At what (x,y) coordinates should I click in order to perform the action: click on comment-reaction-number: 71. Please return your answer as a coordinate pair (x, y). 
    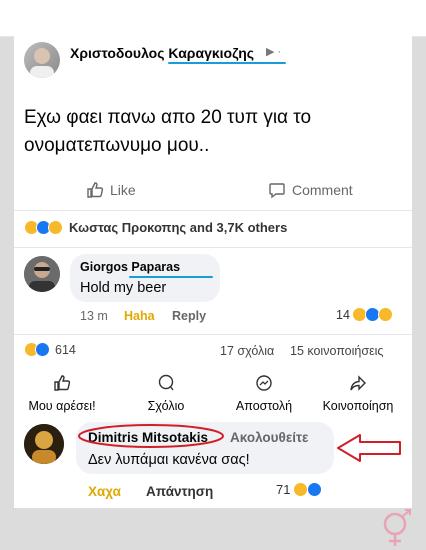
    Looking at the image, I should click on (283, 489).